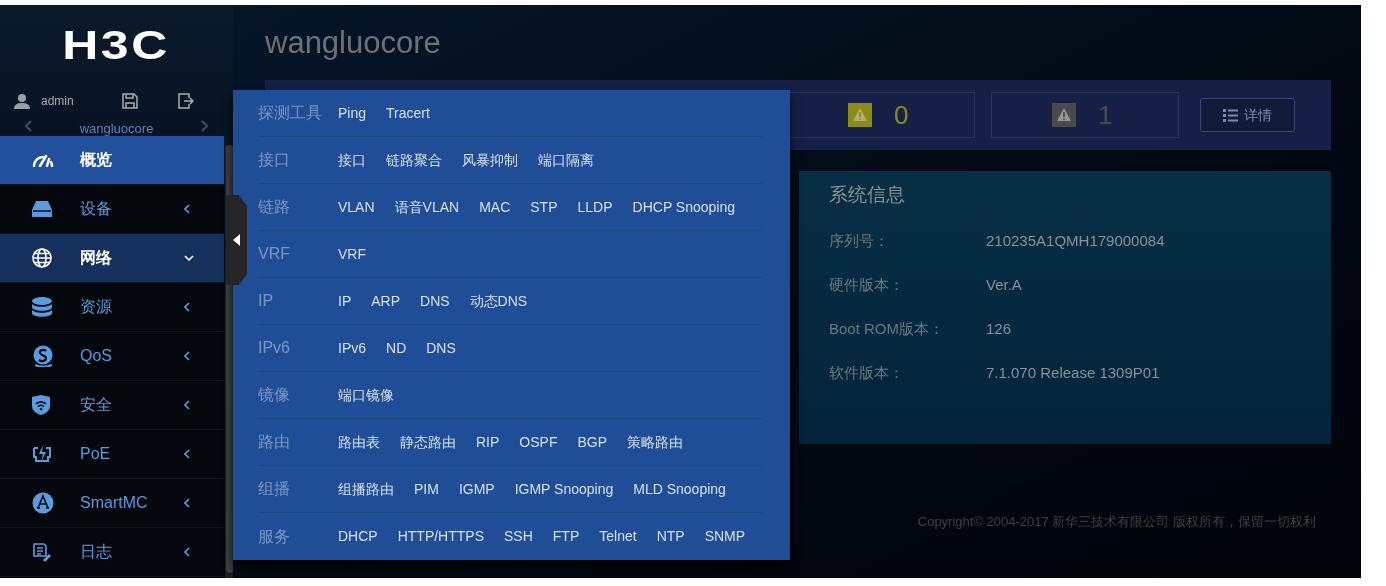  Describe the element at coordinates (353, 42) in the screenshot. I see `page-title: wangluocore` at that location.